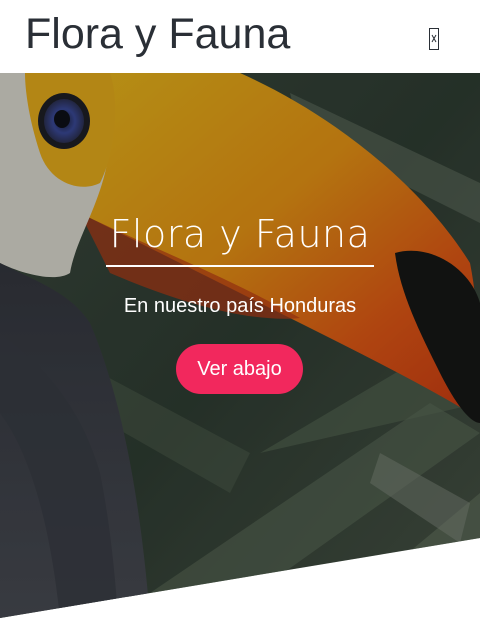 The width and height of the screenshot is (480, 643). I want to click on hero-title: Flora y Fauna, so click(240, 234).